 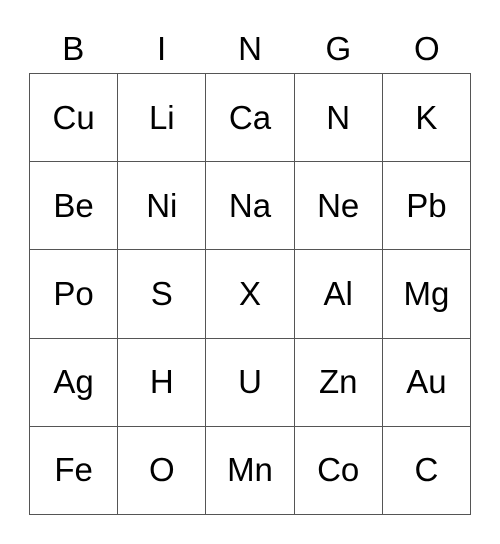 I want to click on bingo-cell: S, so click(x=162, y=294).